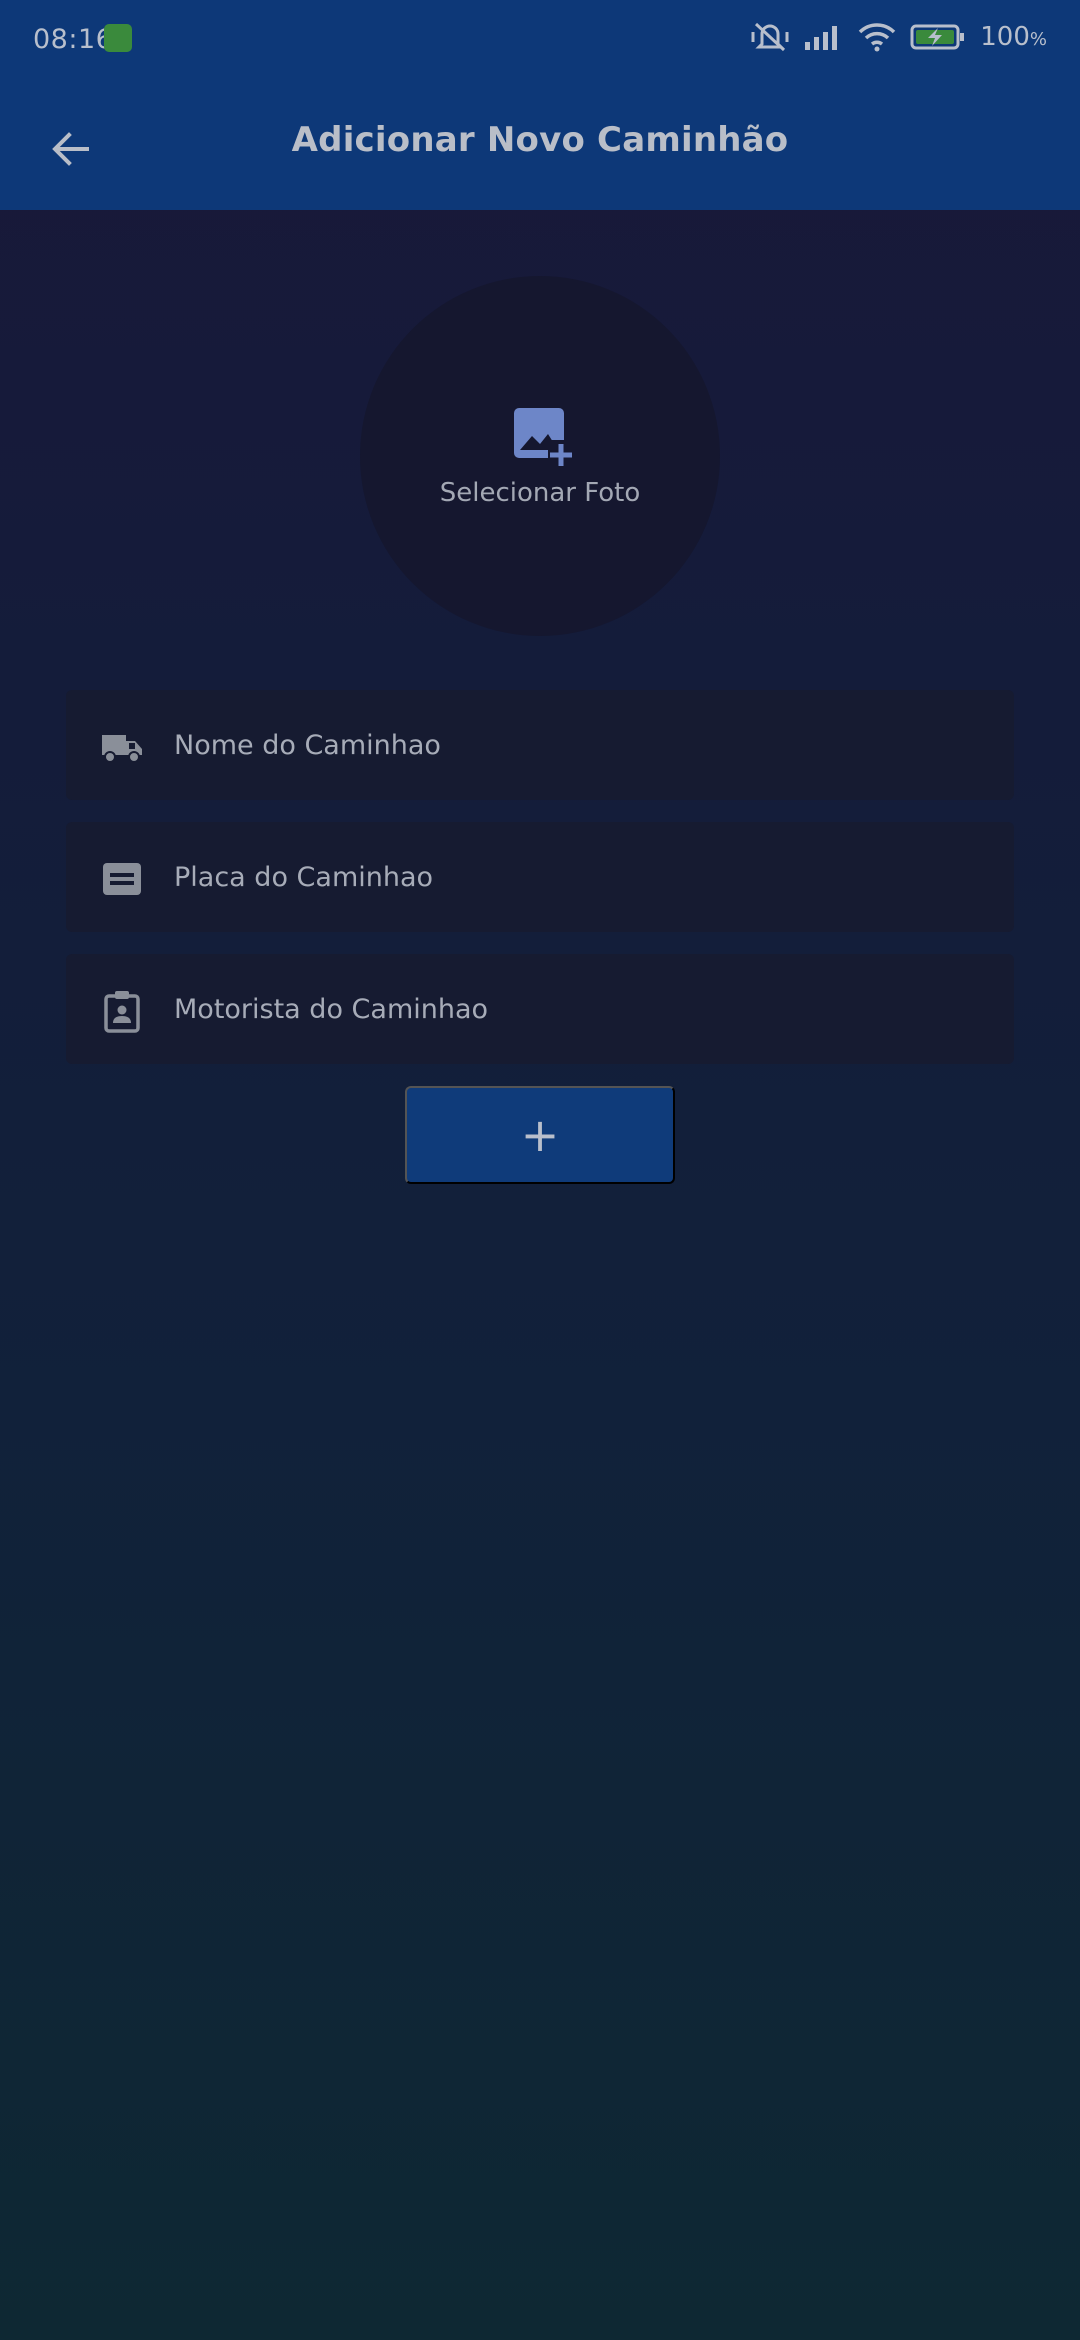 This screenshot has height=2340, width=1080. I want to click on driver-badge-icon, so click(122, 1012).